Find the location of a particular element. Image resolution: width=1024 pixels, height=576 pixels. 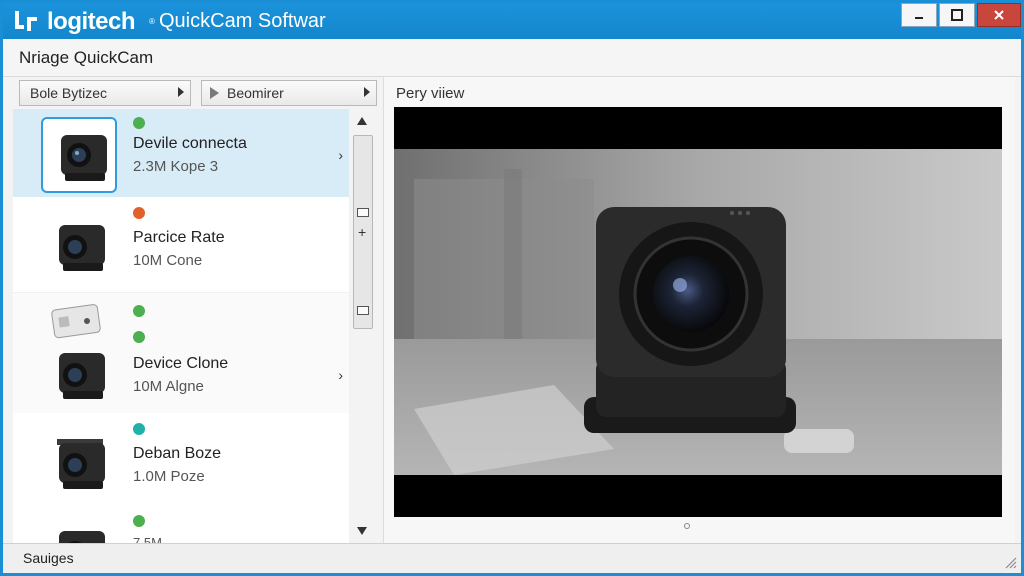

scroll-thumb: + is located at coordinates (363, 232).